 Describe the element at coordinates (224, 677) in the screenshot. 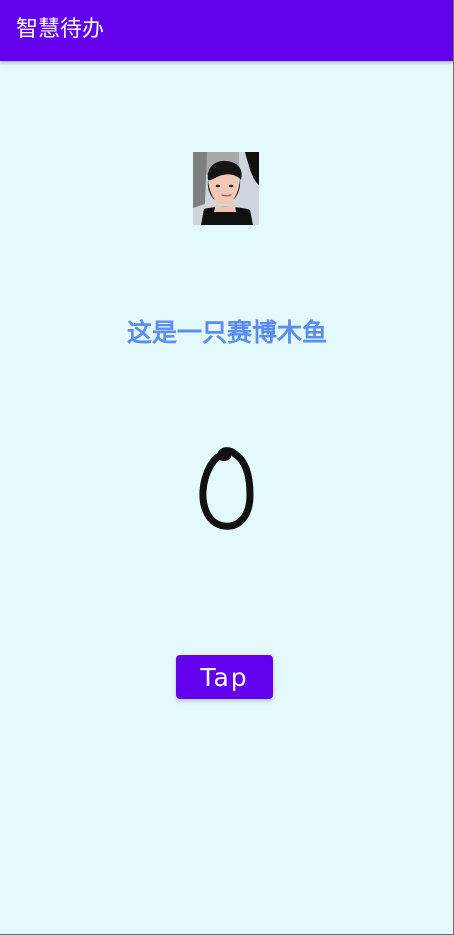

I see `tap-button: Tap` at that location.